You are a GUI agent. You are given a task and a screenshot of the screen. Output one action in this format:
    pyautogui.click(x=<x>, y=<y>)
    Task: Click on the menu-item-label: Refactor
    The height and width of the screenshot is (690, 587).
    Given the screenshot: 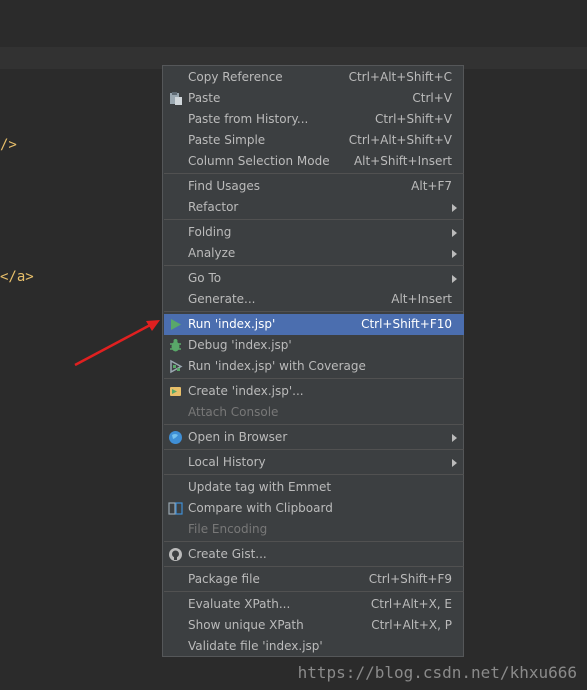 What is the action you would take?
    pyautogui.click(x=213, y=207)
    